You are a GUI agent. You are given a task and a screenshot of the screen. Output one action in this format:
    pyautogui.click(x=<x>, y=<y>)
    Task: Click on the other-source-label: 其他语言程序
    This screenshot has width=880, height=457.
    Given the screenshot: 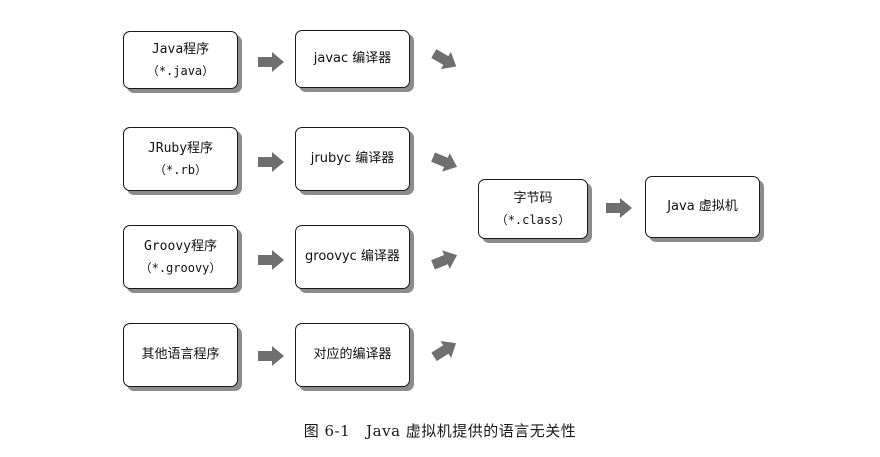 What is the action you would take?
    pyautogui.click(x=180, y=354)
    